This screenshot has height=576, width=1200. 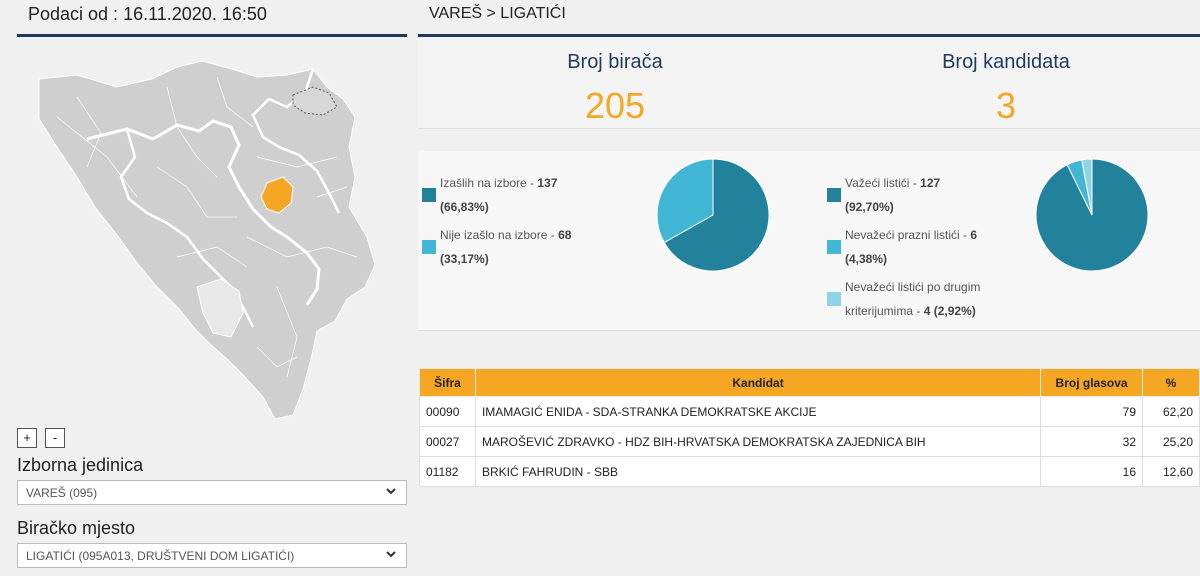 What do you see at coordinates (713, 215) in the screenshot?
I see `turnout-pie-chart` at bounding box center [713, 215].